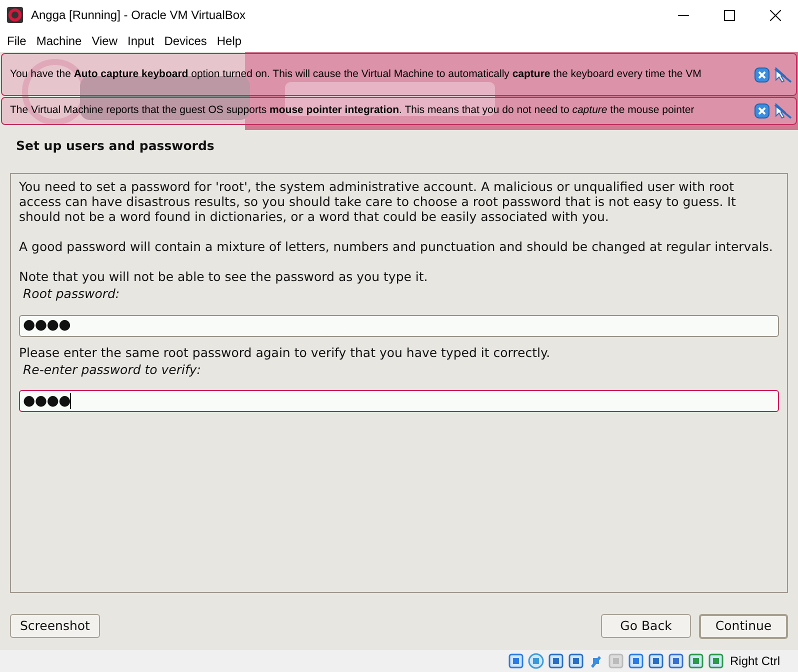 This screenshot has height=672, width=798. I want to click on instruction-text: You need to set a password for 'root', the system administrative account. A malicious or unqualified user with root access can have disastrous results, so you should take care to choose a root password that is not easy to guess. It should not be a word found in dictionaries, or a word that could be easily associated with you., so click(378, 201).